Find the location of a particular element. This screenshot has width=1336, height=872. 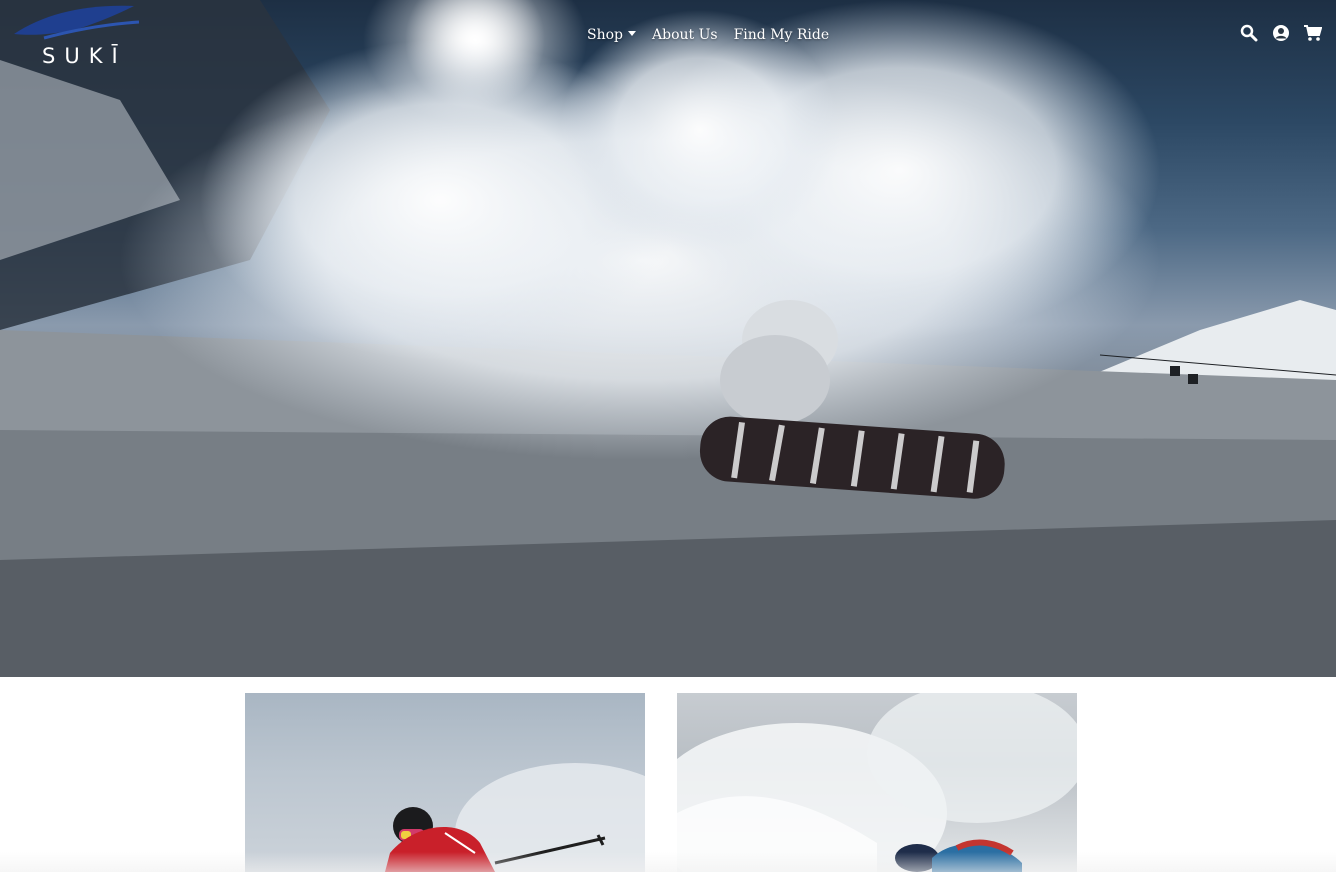

nav-item-shop-label: Shop is located at coordinates (605, 35).